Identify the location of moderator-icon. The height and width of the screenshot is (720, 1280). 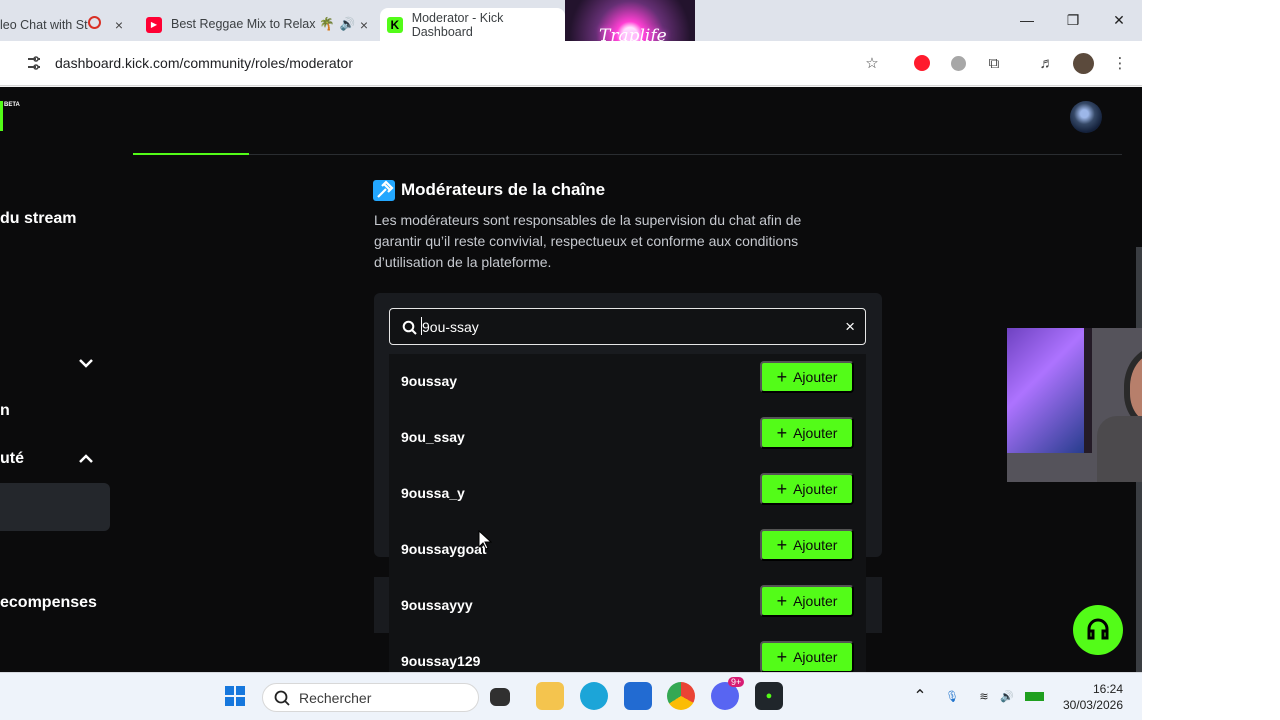
(384, 190).